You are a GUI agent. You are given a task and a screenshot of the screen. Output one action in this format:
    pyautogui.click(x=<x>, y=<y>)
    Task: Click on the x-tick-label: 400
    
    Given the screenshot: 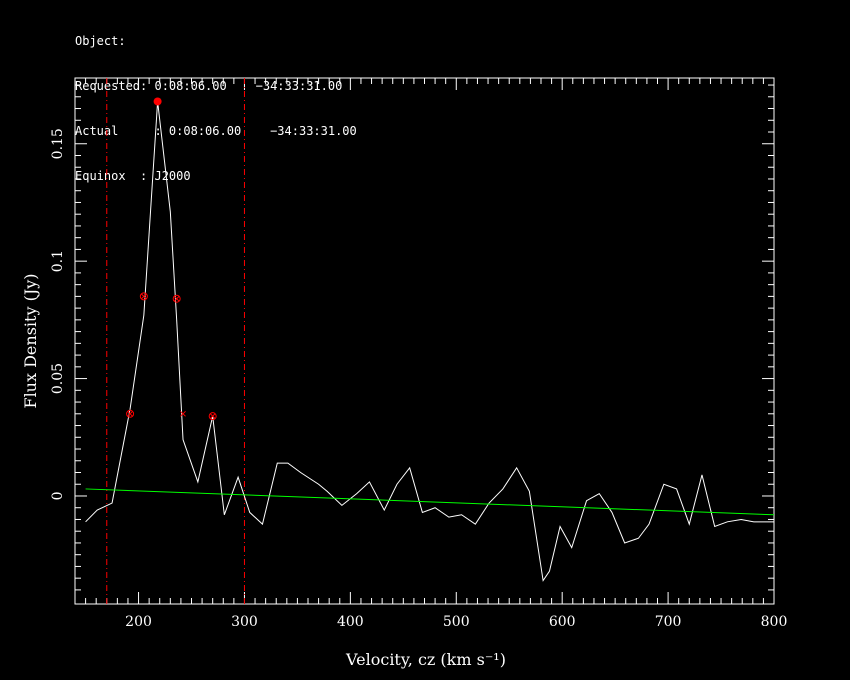 What is the action you would take?
    pyautogui.click(x=350, y=622)
    